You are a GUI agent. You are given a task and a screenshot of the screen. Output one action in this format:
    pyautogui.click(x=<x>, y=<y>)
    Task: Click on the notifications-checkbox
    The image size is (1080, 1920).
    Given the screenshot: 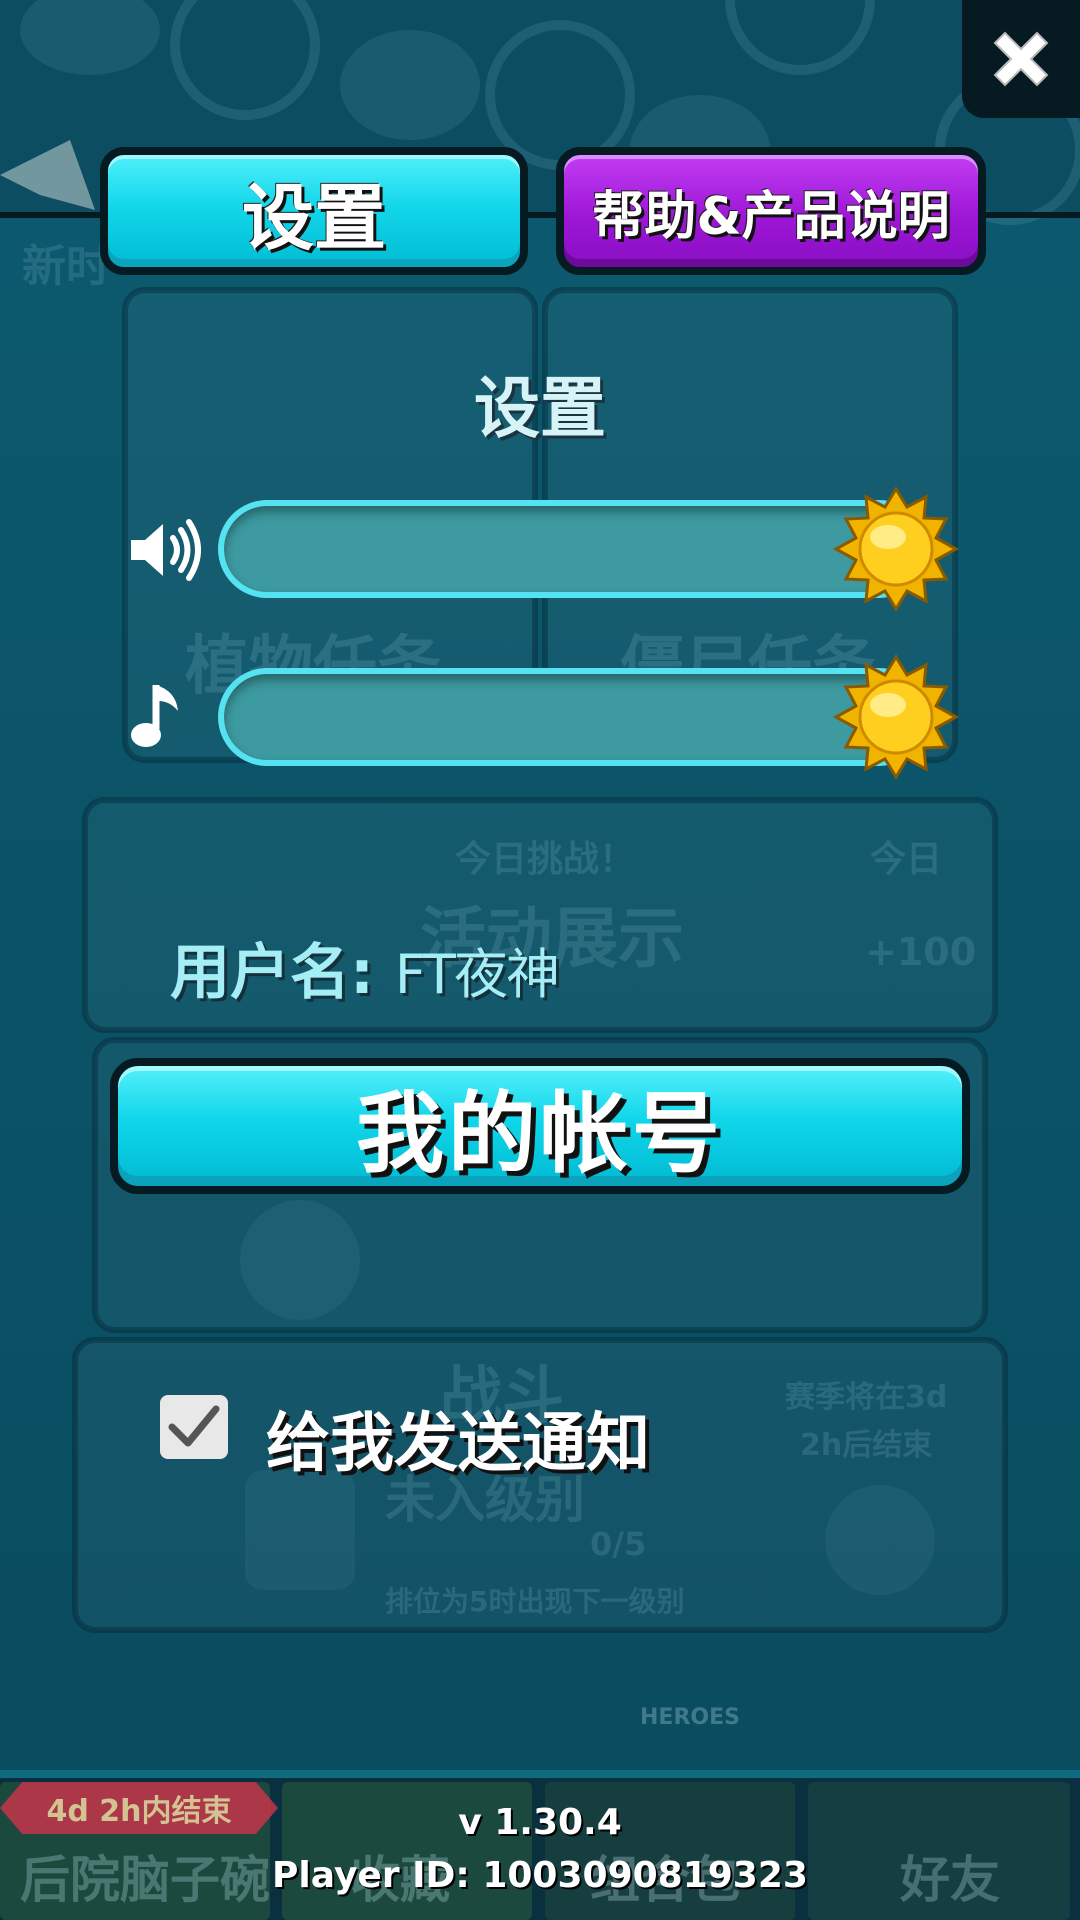 What is the action you would take?
    pyautogui.click(x=194, y=1427)
    